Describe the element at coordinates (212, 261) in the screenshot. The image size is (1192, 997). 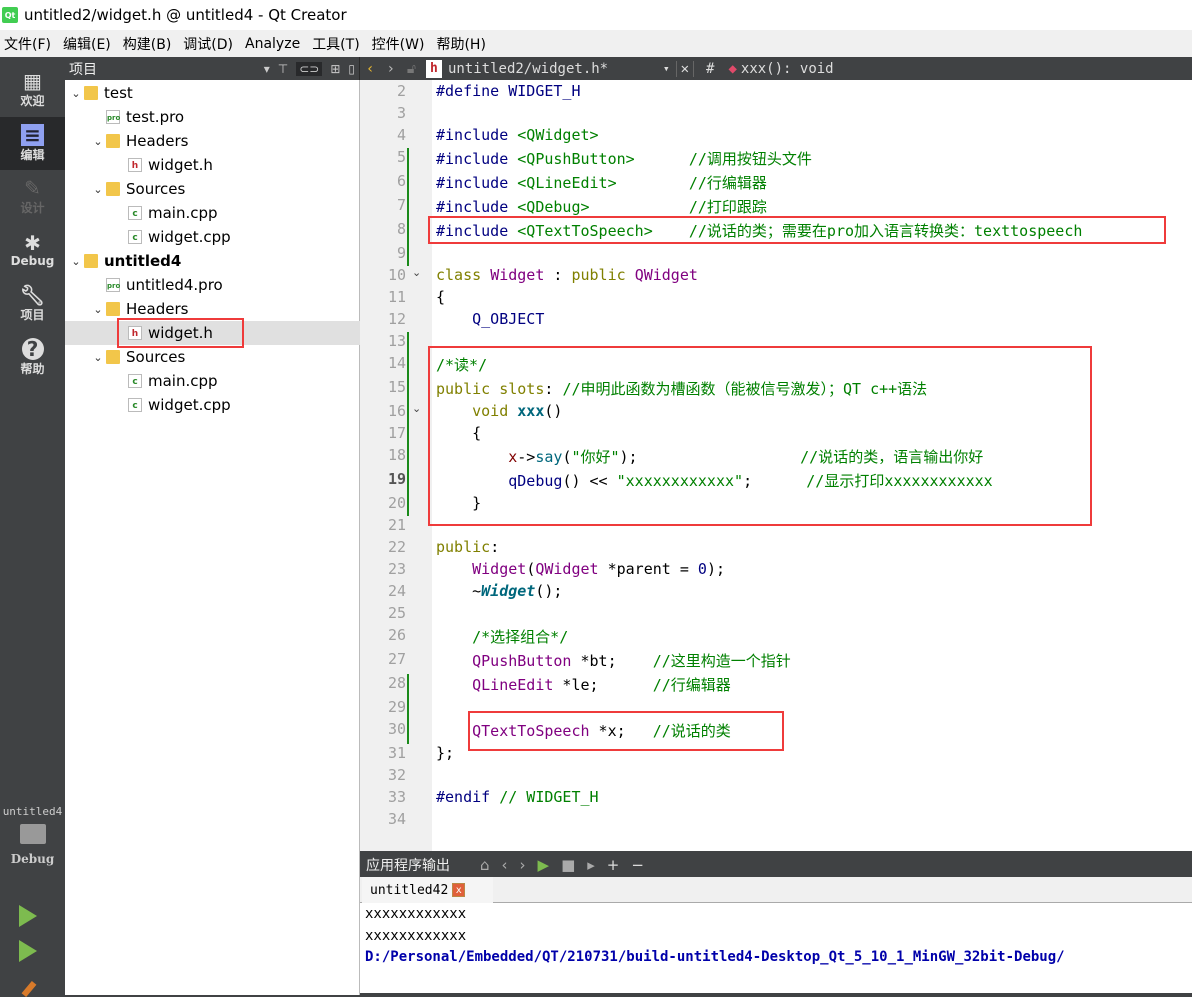
I see `tree-item: ⌄ untitled4` at that location.